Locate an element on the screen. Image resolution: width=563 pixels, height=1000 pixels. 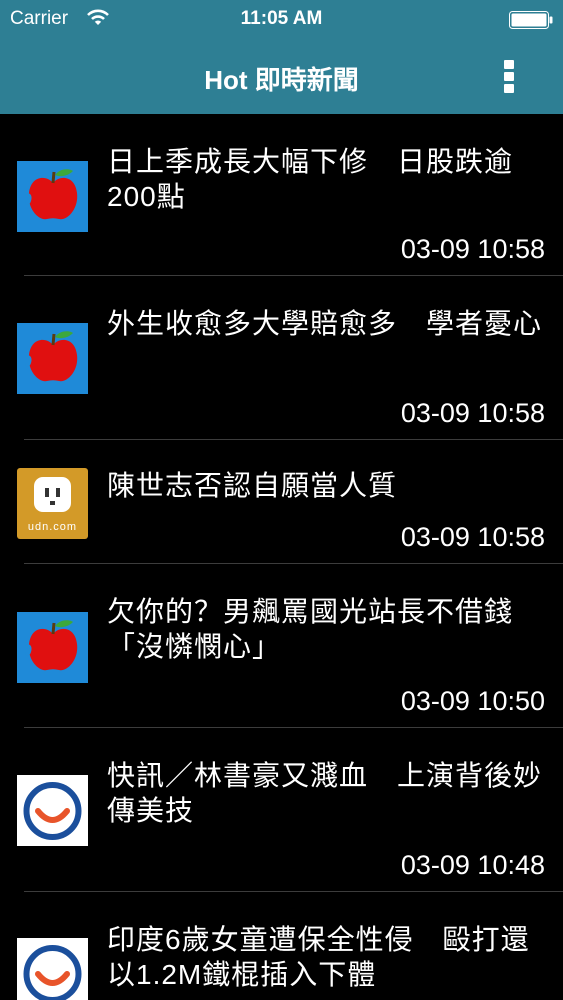
news-headline: 陳世志否認自願當人質 is located at coordinates (252, 485).